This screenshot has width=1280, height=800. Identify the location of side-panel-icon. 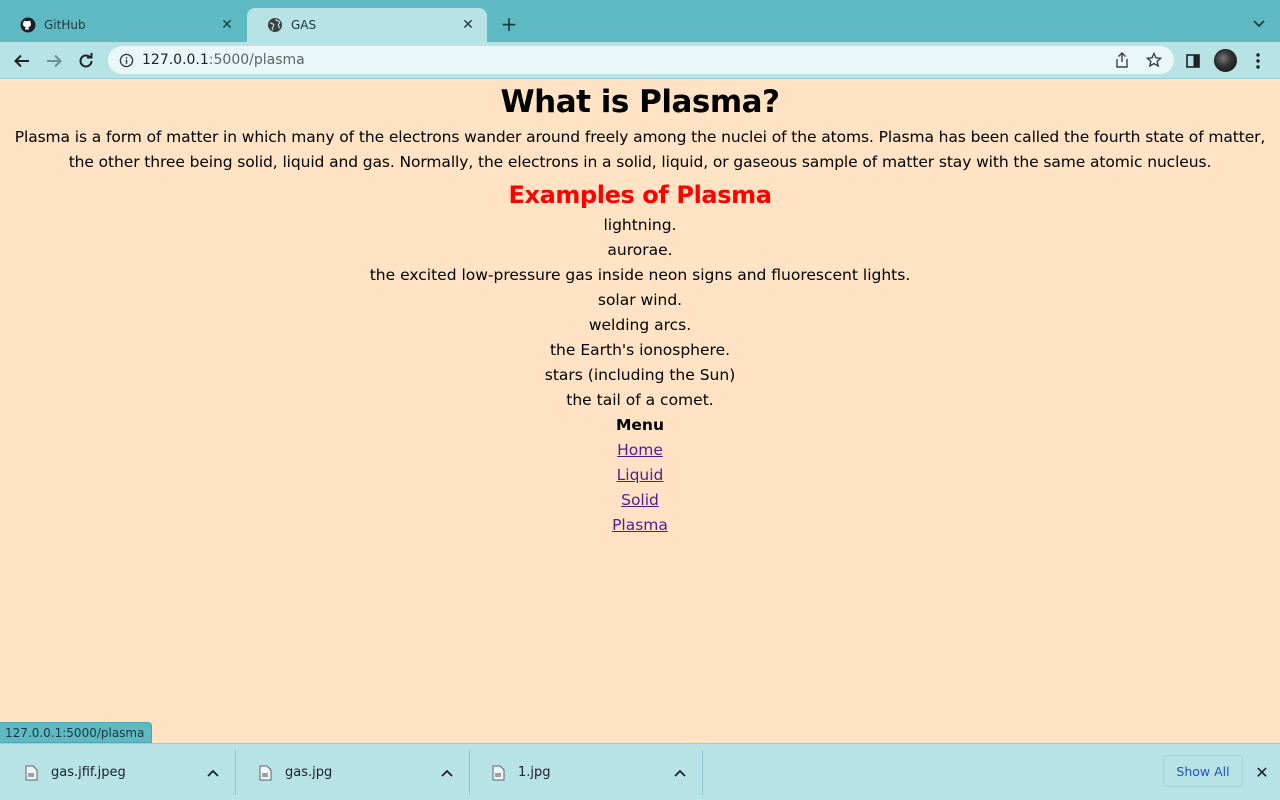
(1193, 61).